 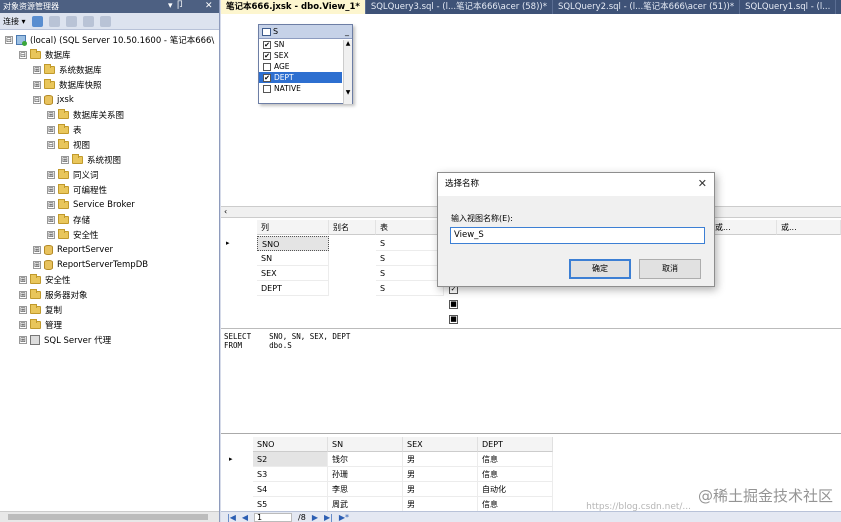 I want to click on criteria-column-cell: SN, so click(x=293, y=258).